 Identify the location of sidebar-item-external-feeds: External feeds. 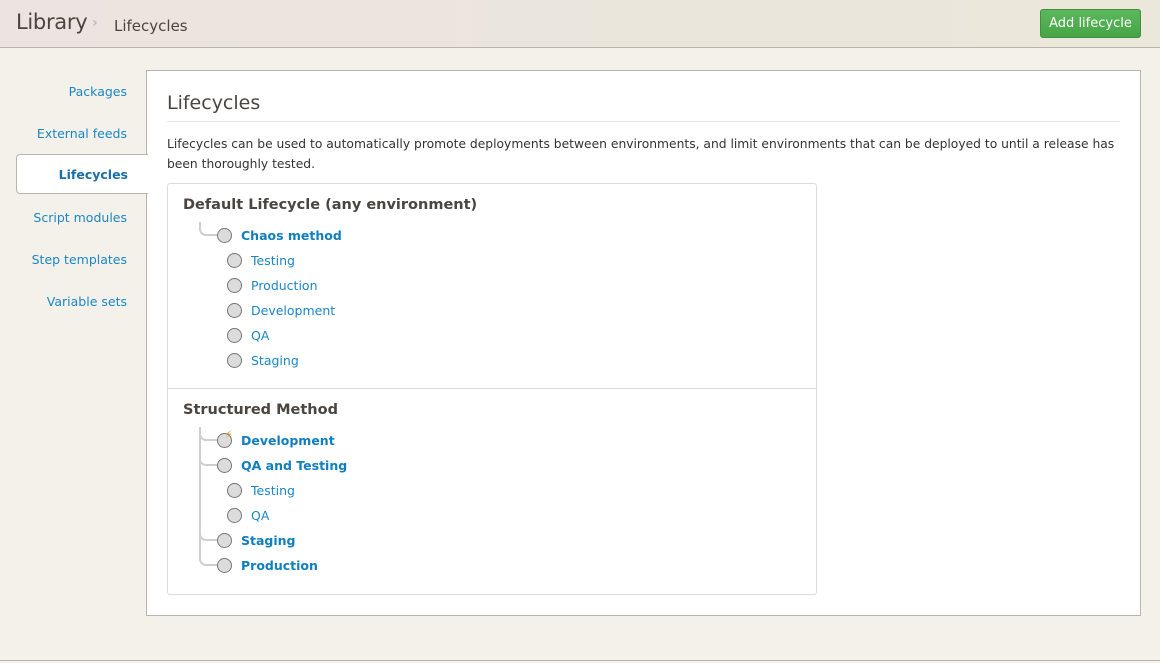
(82, 133).